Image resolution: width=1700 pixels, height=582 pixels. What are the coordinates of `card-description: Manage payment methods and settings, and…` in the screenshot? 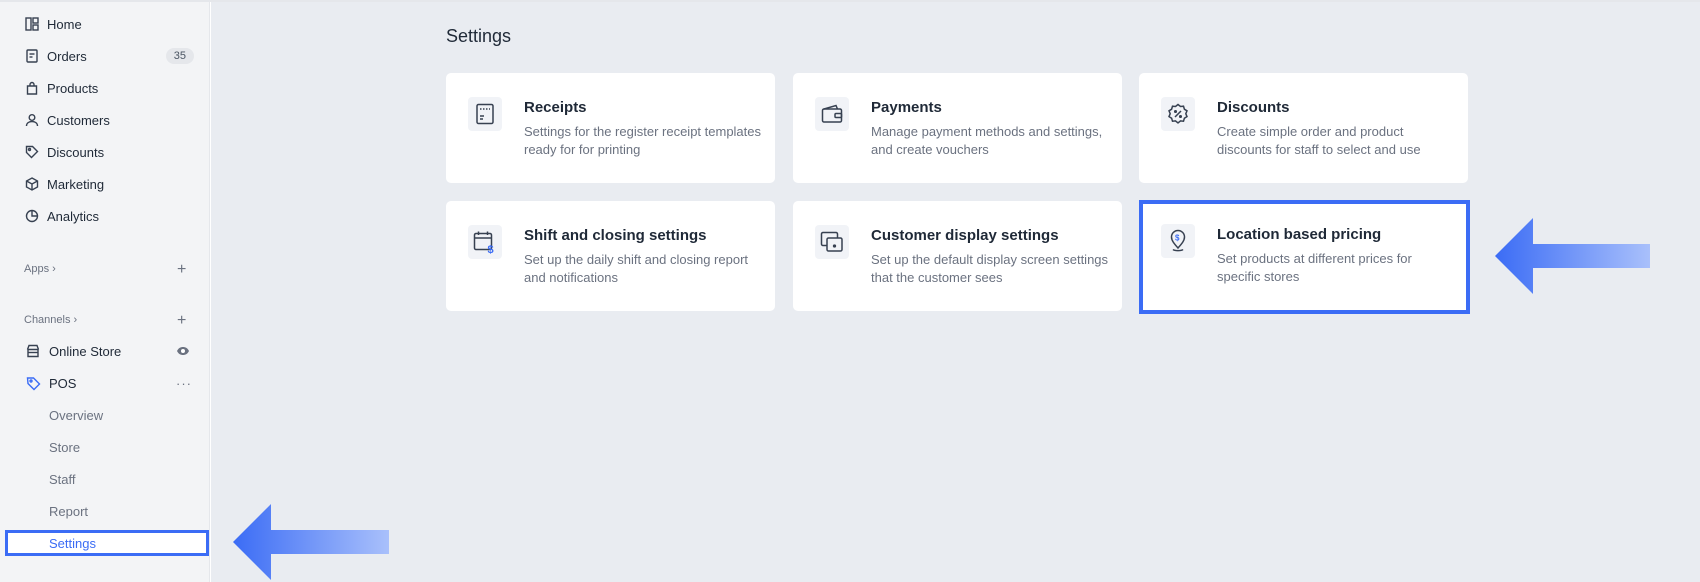 It's located at (987, 140).